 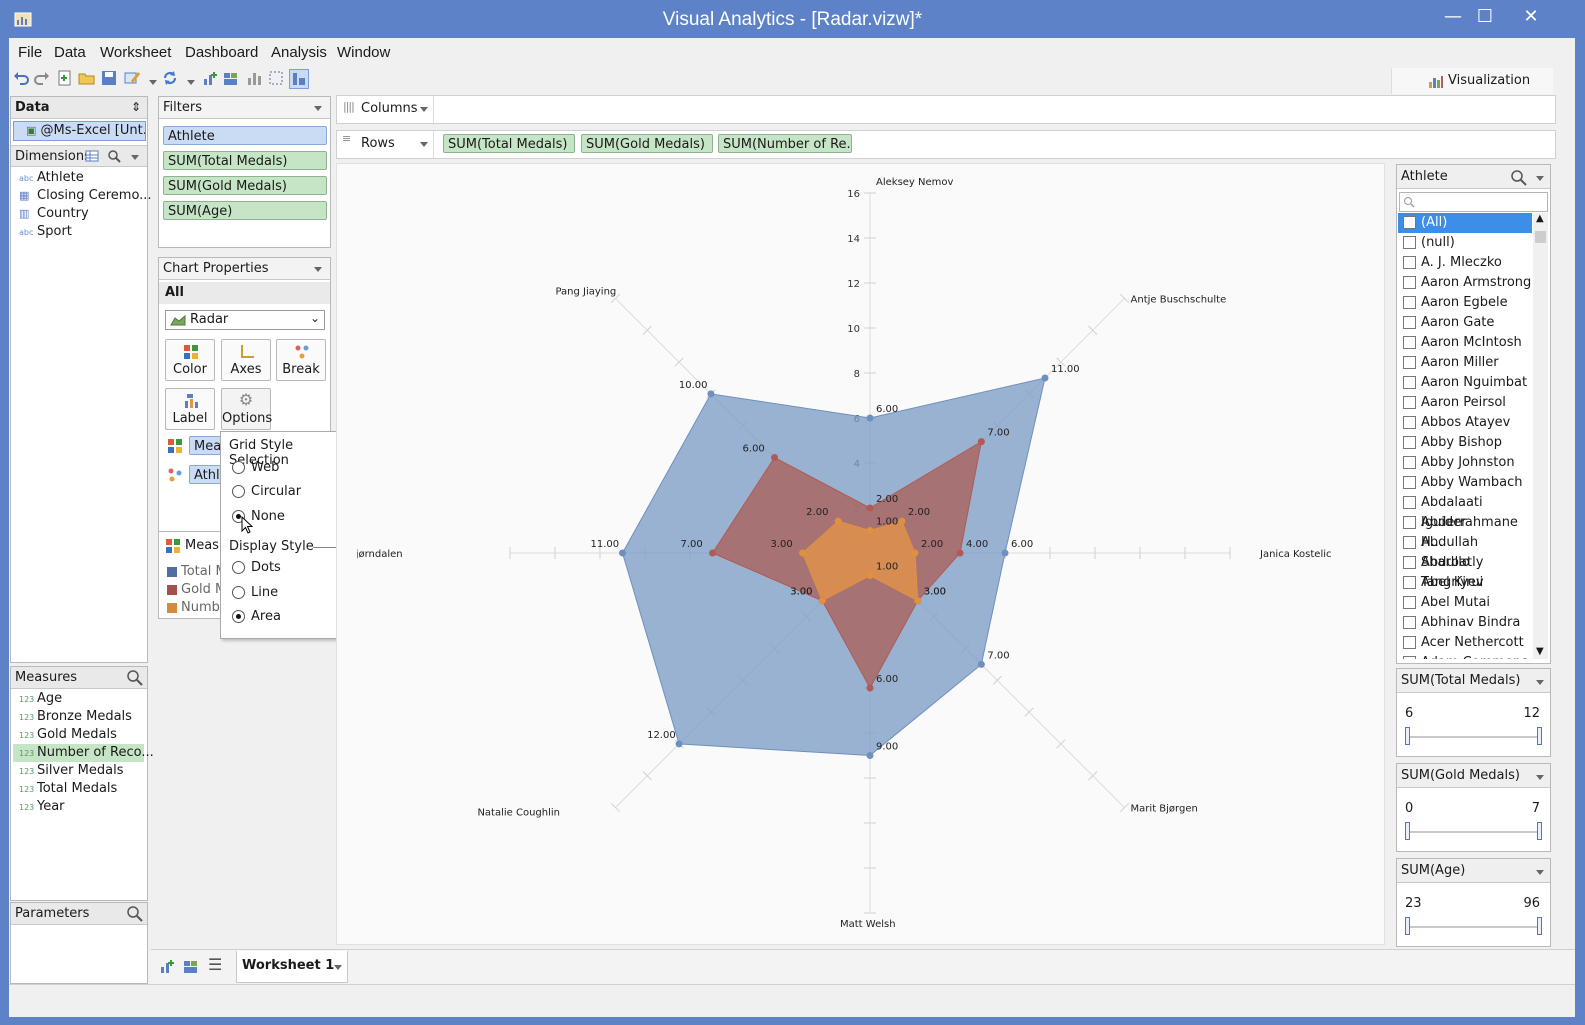 I want to click on menu-analysis: Analysis, so click(x=299, y=52).